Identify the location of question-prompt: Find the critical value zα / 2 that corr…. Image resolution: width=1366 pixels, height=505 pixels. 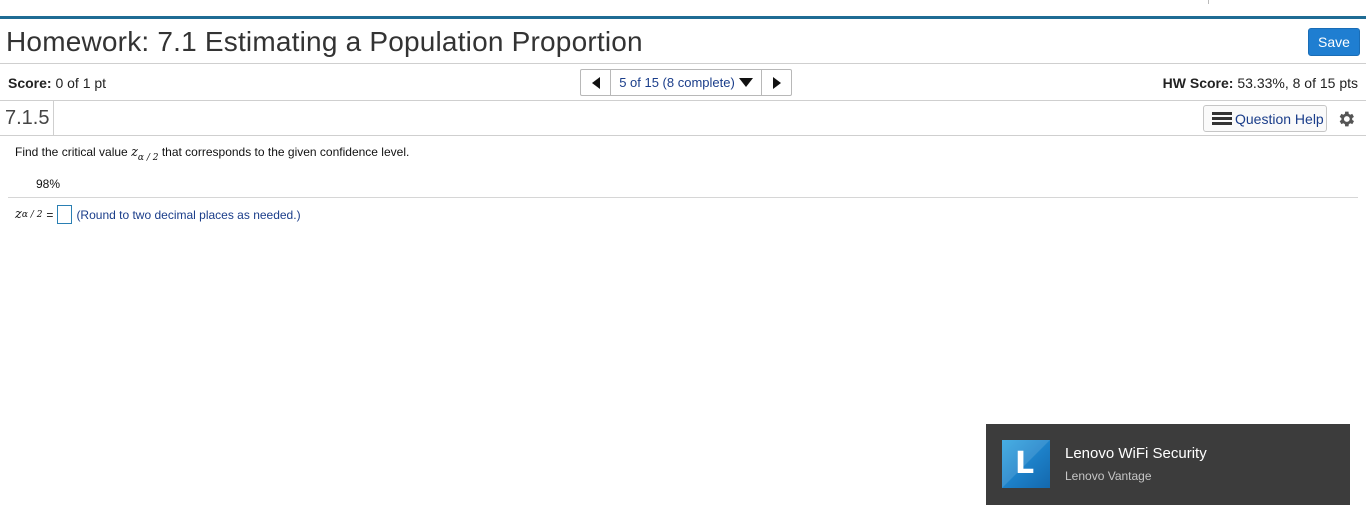
(212, 154).